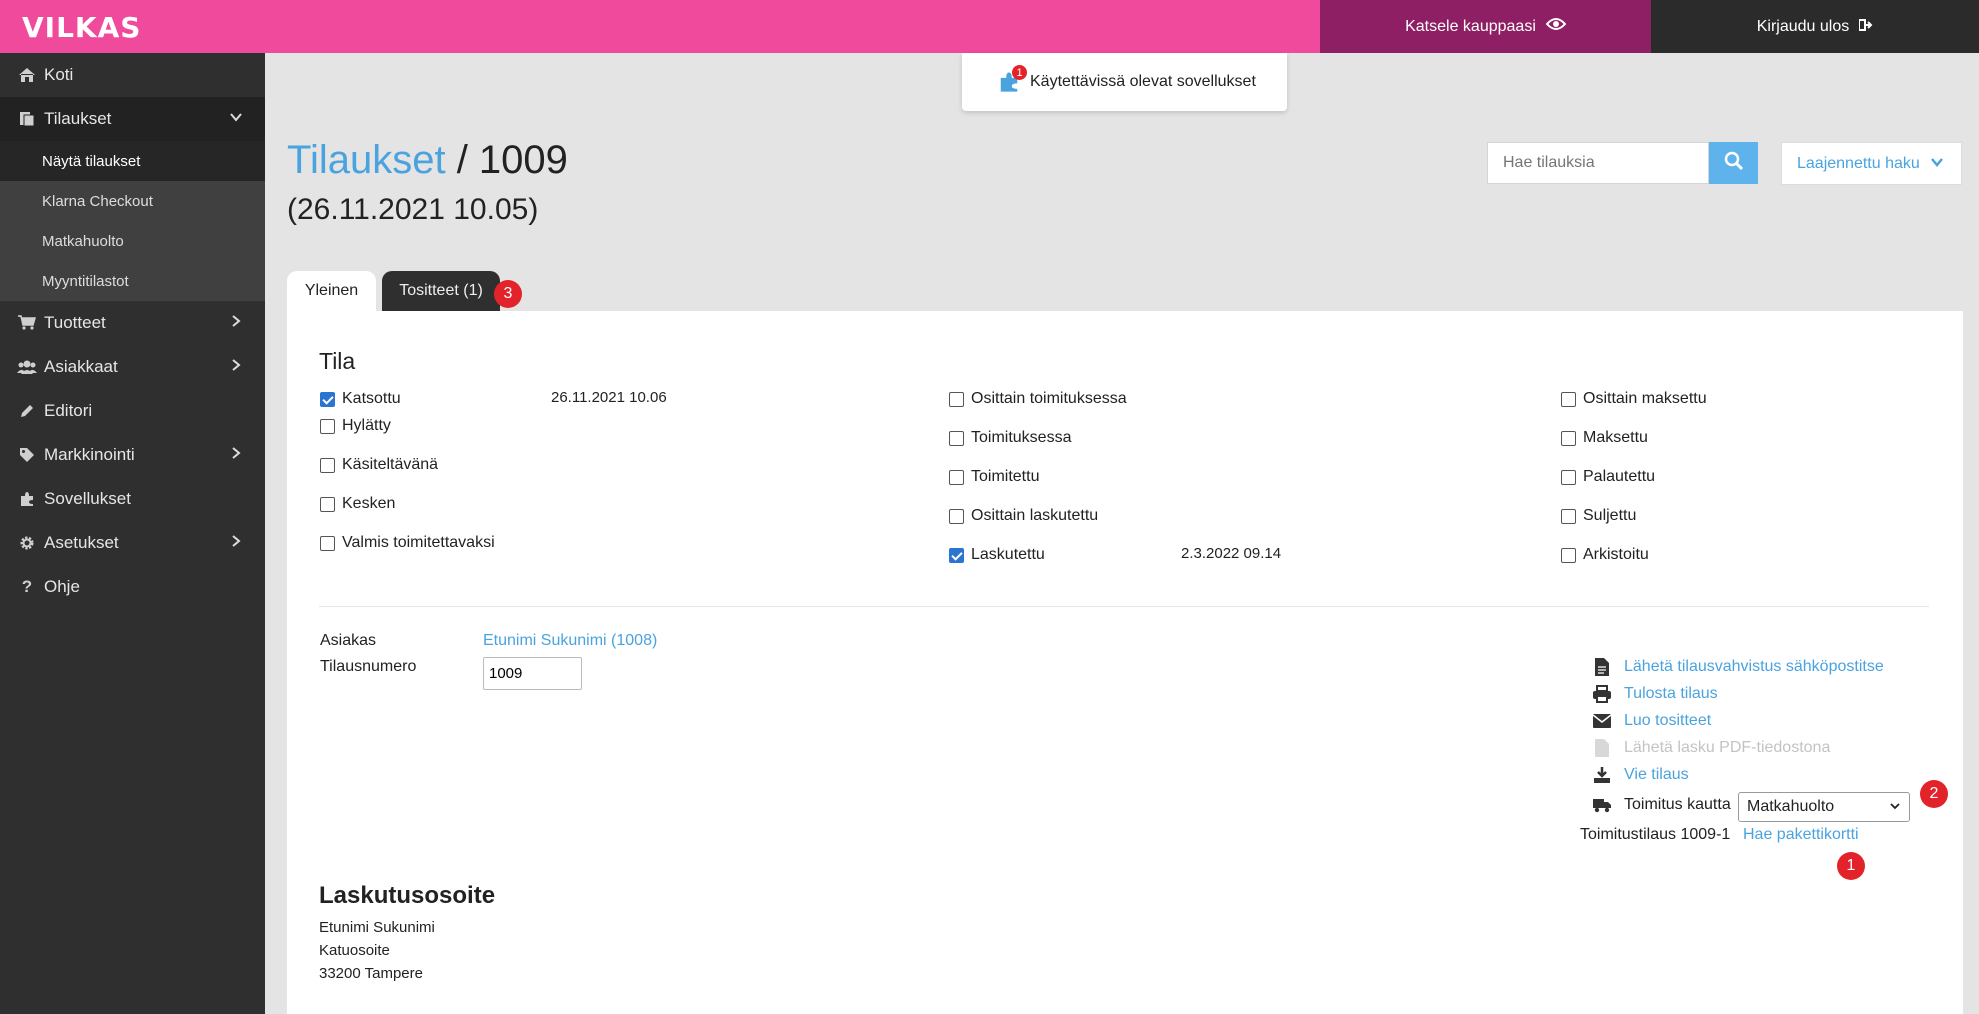 The width and height of the screenshot is (1979, 1014). I want to click on parcel-card-link: Hae pakettikortti, so click(1801, 835).